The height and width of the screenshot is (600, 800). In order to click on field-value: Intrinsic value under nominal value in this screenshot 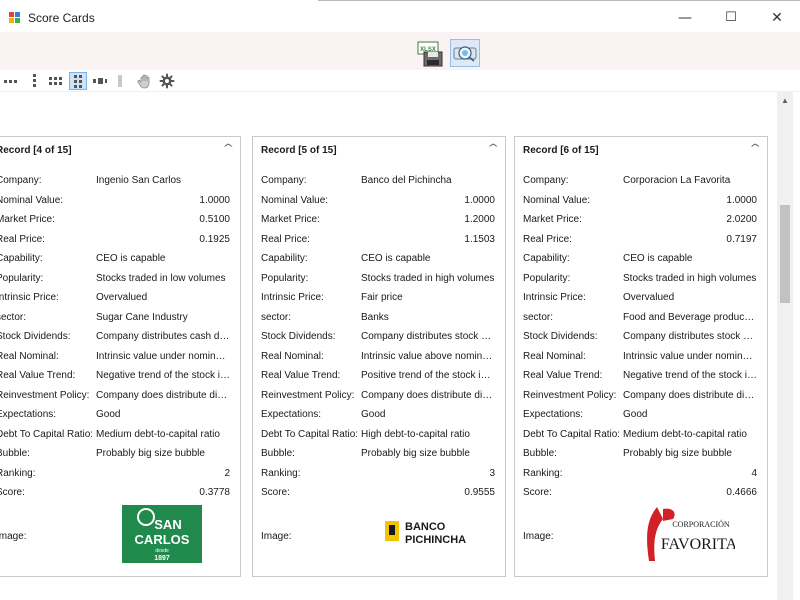, I will do `click(163, 356)`.